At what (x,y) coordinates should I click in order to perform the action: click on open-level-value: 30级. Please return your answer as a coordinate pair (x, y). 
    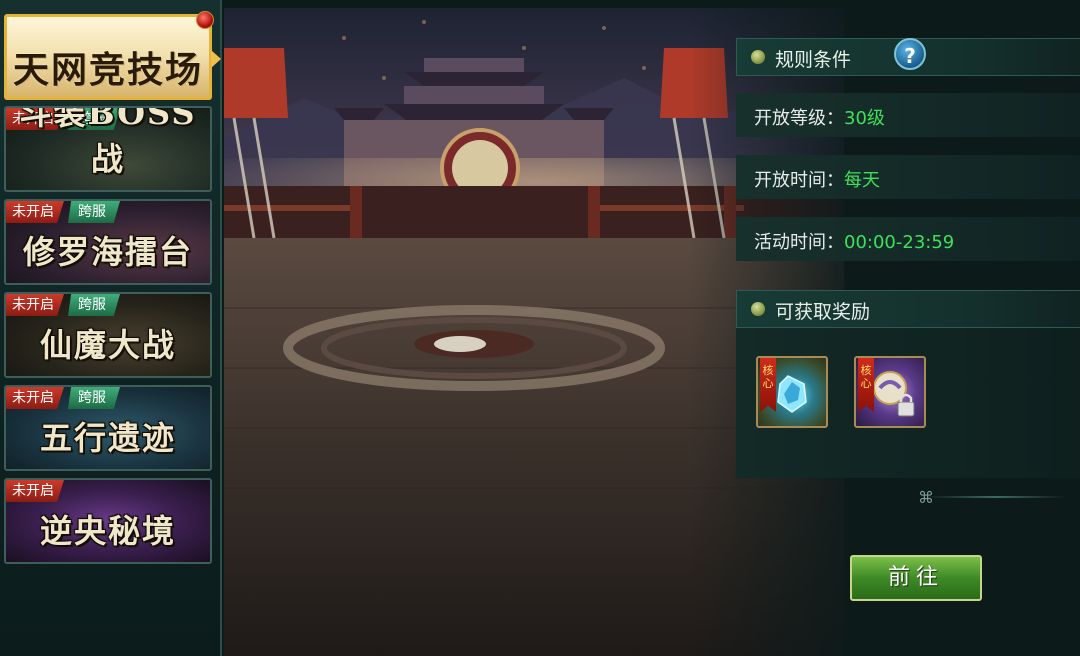
    Looking at the image, I should click on (864, 118).